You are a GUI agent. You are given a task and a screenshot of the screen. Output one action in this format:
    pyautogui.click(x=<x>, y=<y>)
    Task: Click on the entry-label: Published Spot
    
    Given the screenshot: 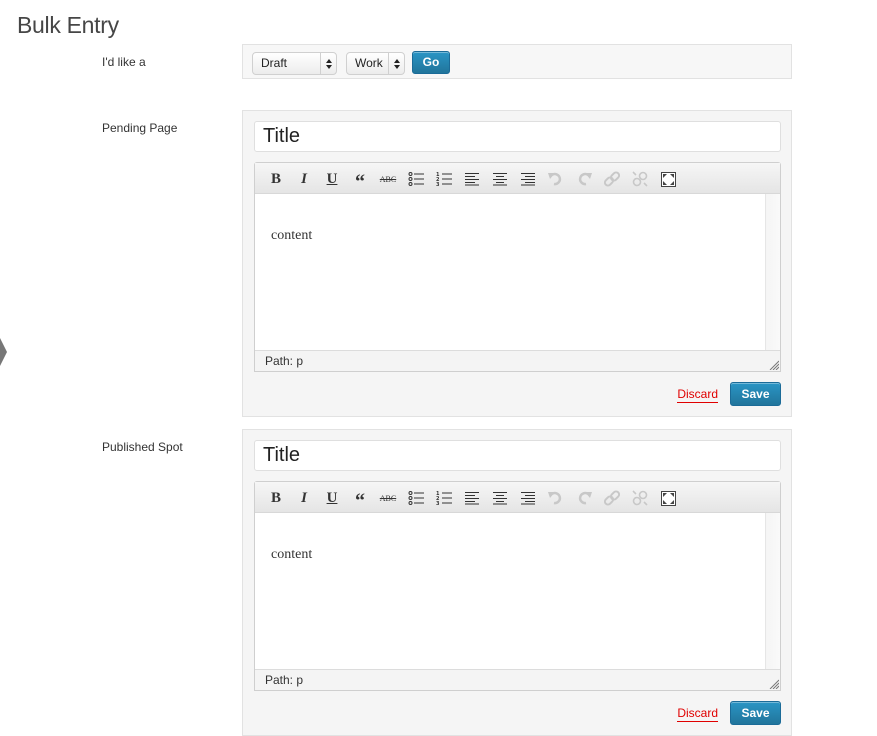 What is the action you would take?
    pyautogui.click(x=142, y=447)
    